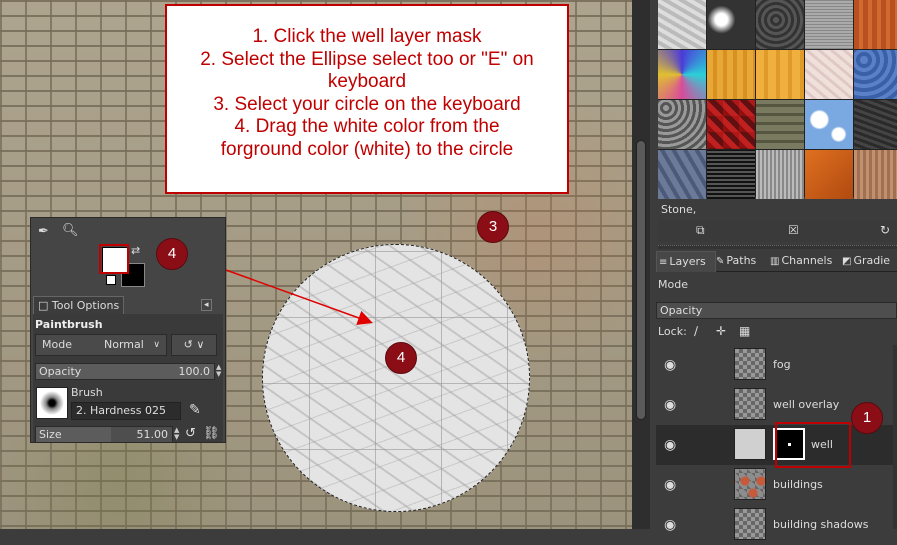  I want to click on lock-label: Lock:, so click(672, 331).